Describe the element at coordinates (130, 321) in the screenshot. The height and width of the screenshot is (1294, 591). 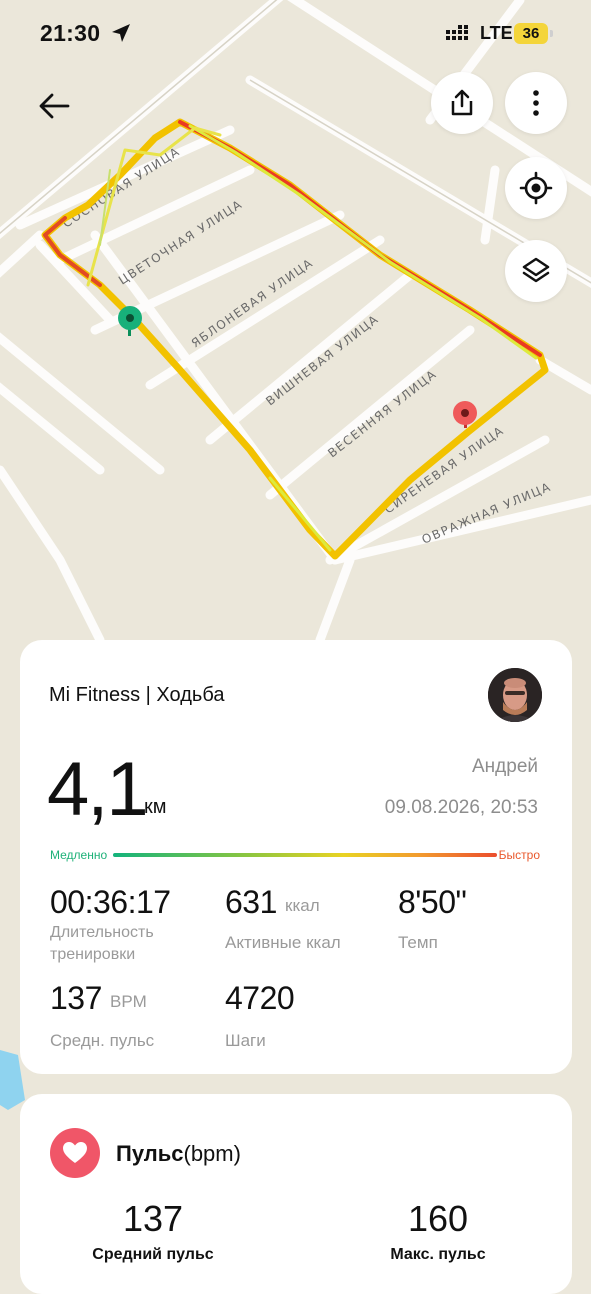
I see `start-marker` at that location.